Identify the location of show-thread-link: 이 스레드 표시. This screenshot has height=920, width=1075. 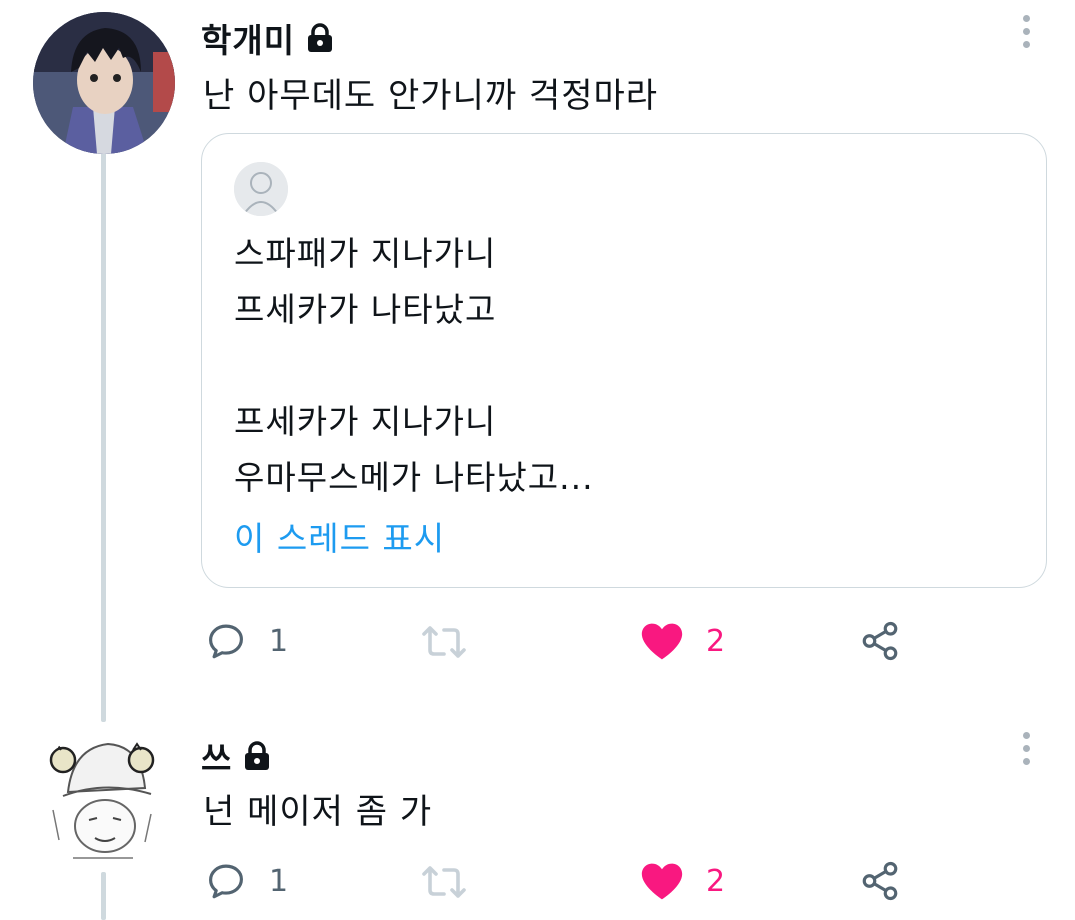
(339, 536).